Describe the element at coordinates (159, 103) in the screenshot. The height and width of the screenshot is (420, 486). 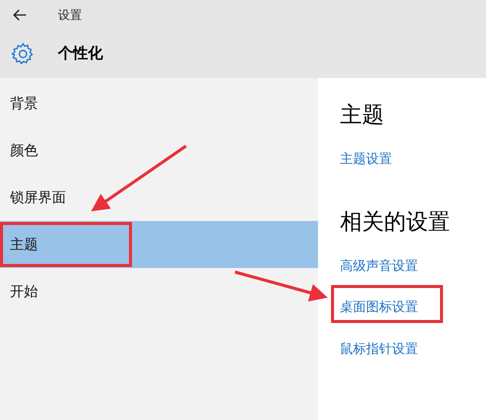
I see `sidebar-item: 背景` at that location.